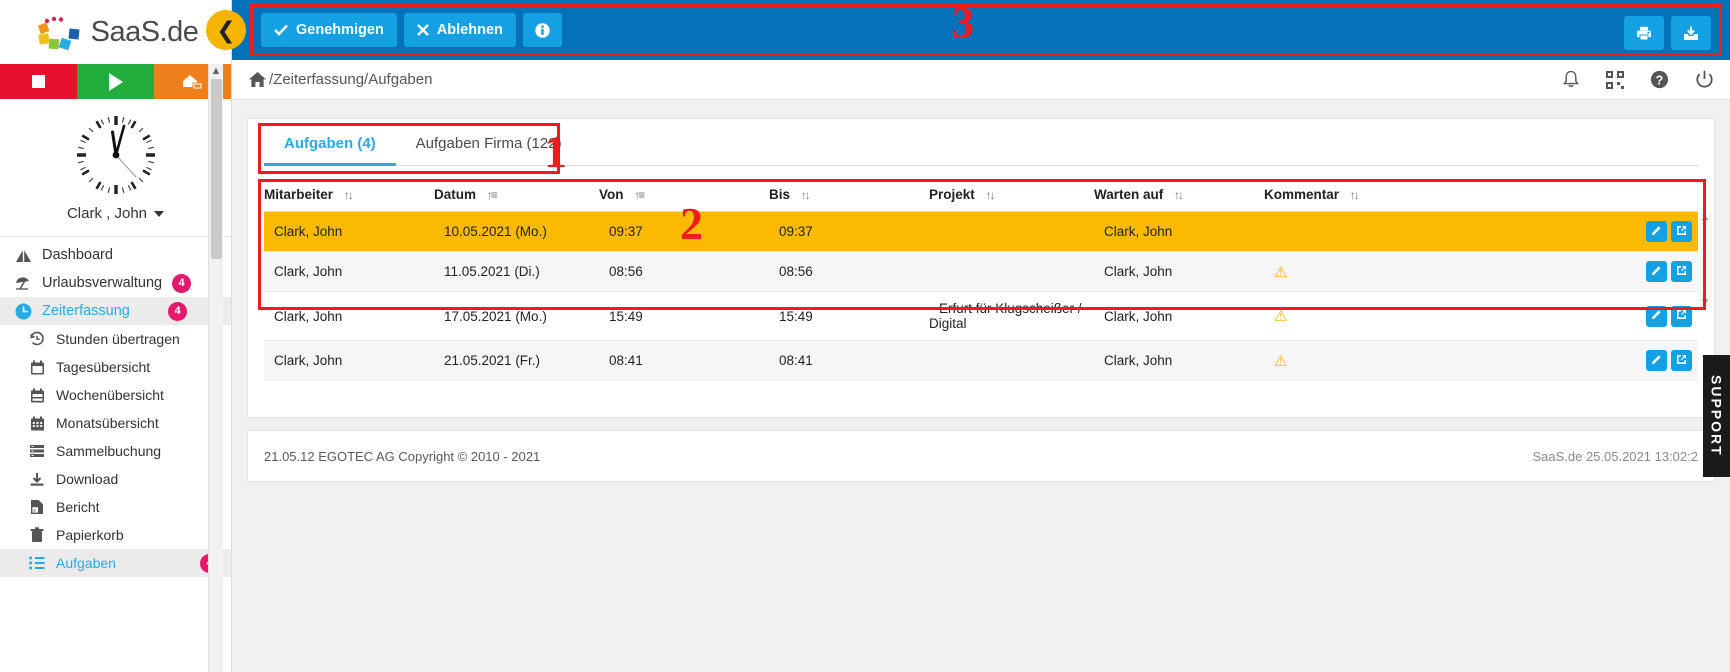 Image resolution: width=1730 pixels, height=672 pixels. I want to click on cell-kommentar, so click(1416, 231).